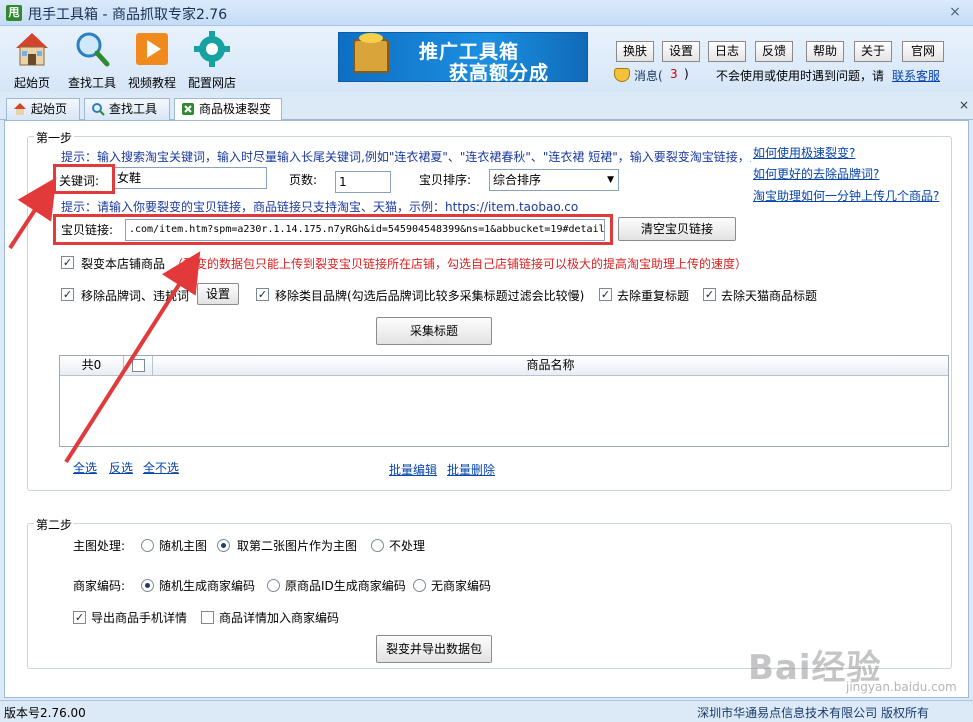 The width and height of the screenshot is (973, 722). Describe the element at coordinates (345, 586) in the screenshot. I see `merchant-code-origin-label: 原商品ID生成商家编码` at that location.